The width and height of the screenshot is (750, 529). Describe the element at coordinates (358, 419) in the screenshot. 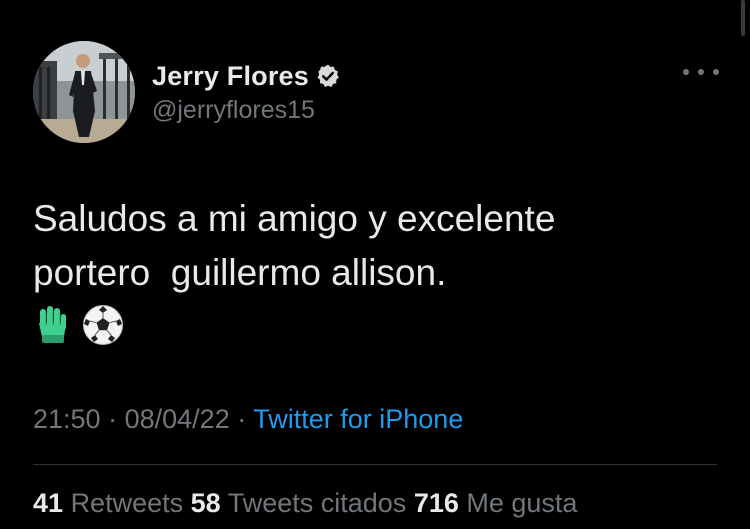

I see `tweet-source-link: Twitter for iPhone` at that location.